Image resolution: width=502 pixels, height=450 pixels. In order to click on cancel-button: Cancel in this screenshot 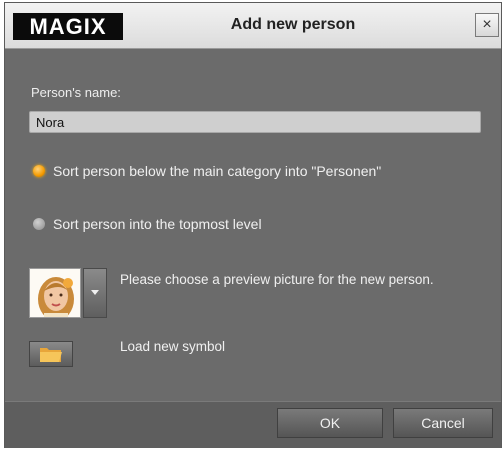, I will do `click(443, 423)`.